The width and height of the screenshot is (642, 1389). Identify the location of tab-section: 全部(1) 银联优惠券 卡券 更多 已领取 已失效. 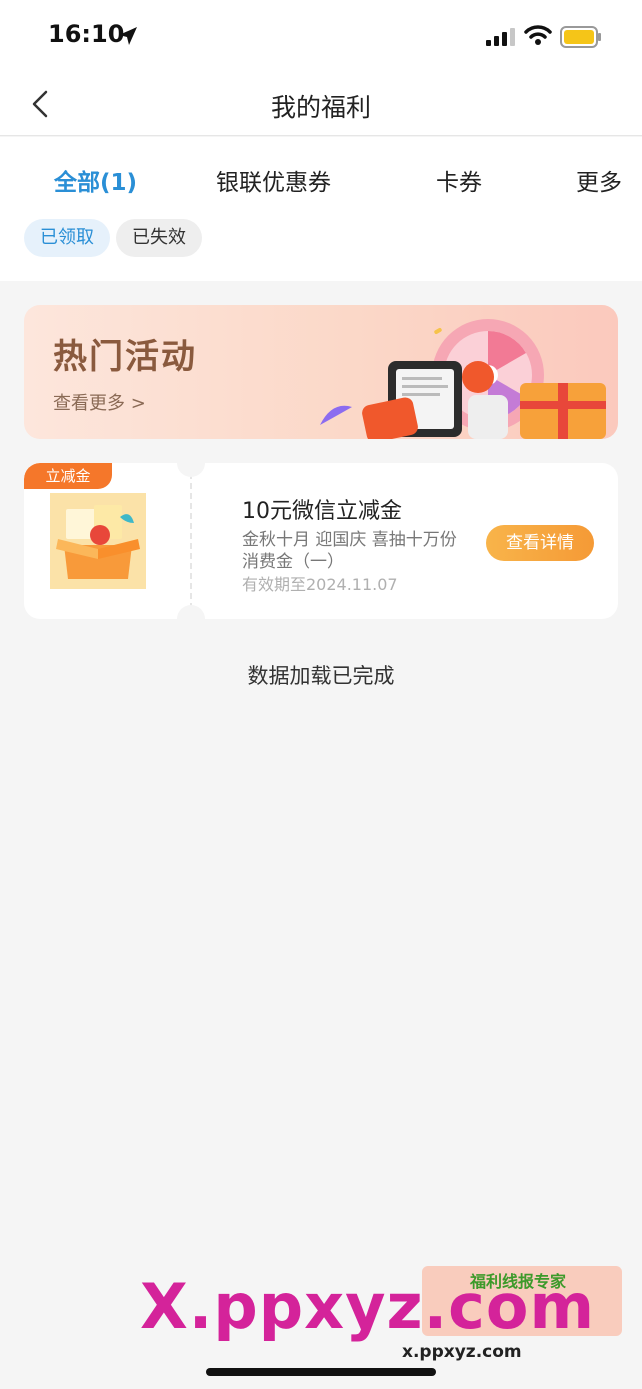
(321, 209).